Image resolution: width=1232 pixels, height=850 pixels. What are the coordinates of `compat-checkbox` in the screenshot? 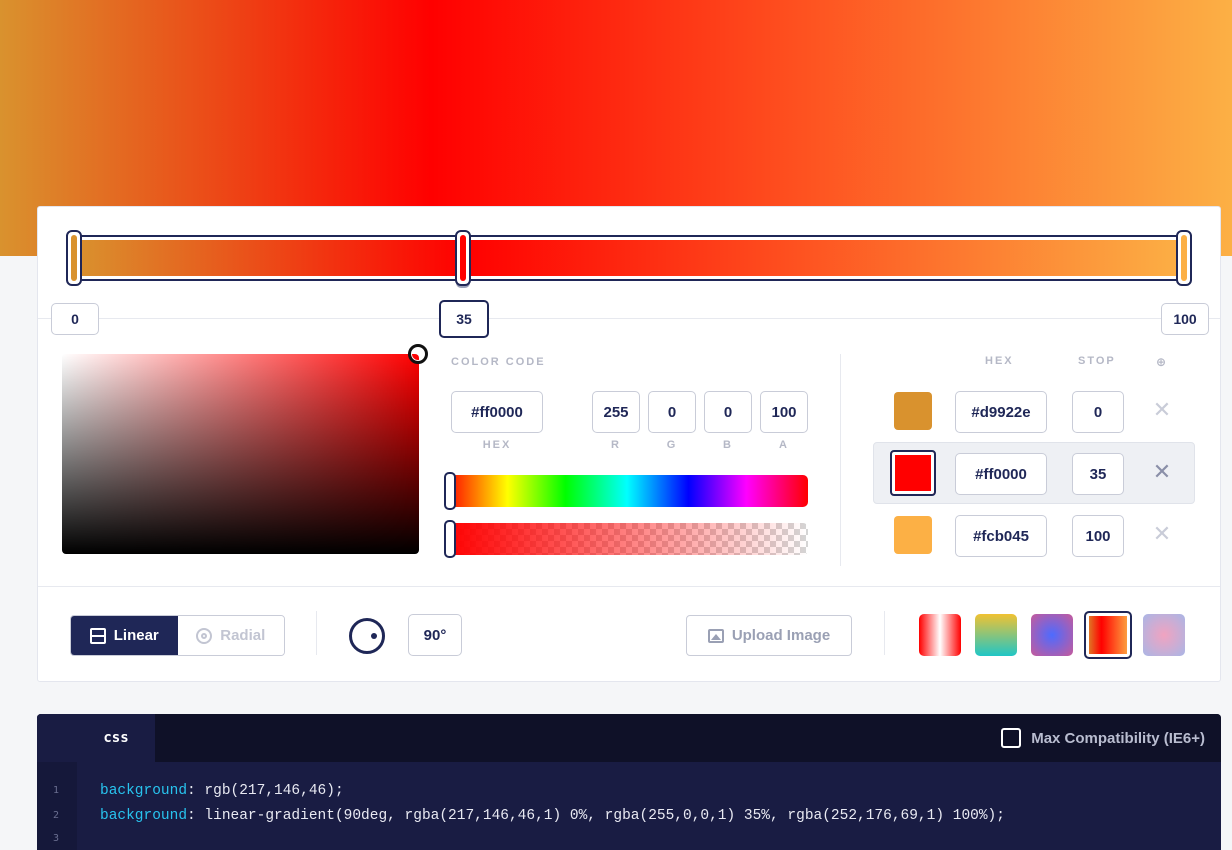 It's located at (1011, 738).